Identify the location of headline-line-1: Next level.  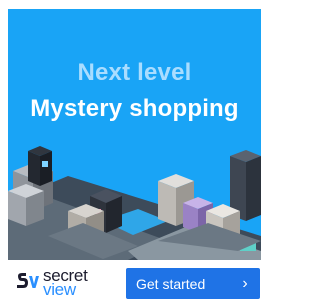
(134, 72).